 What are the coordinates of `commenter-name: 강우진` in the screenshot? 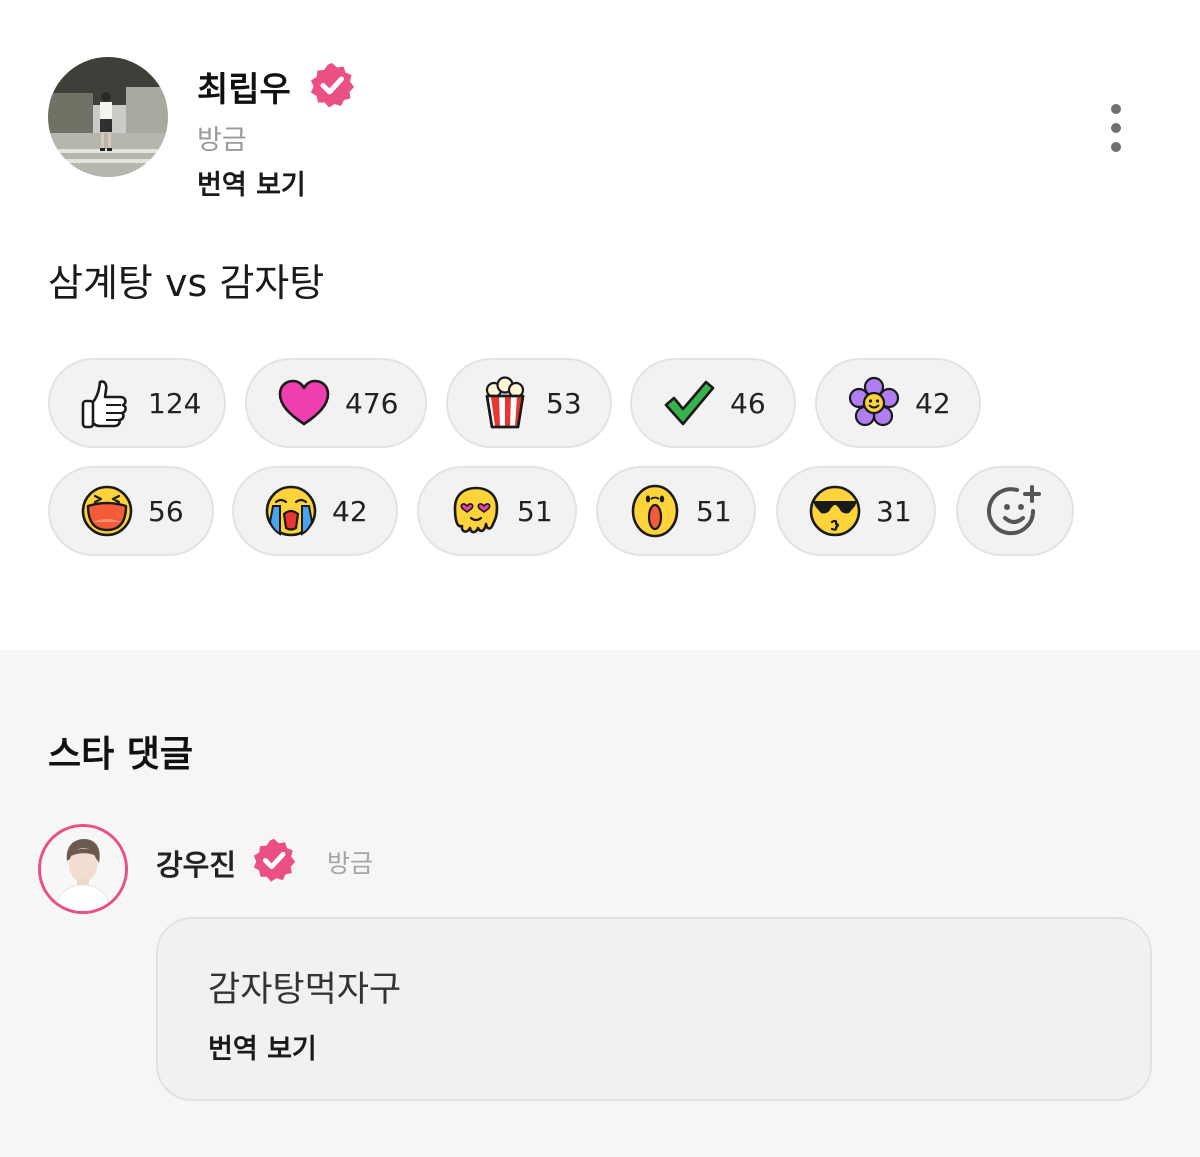 It's located at (196, 863).